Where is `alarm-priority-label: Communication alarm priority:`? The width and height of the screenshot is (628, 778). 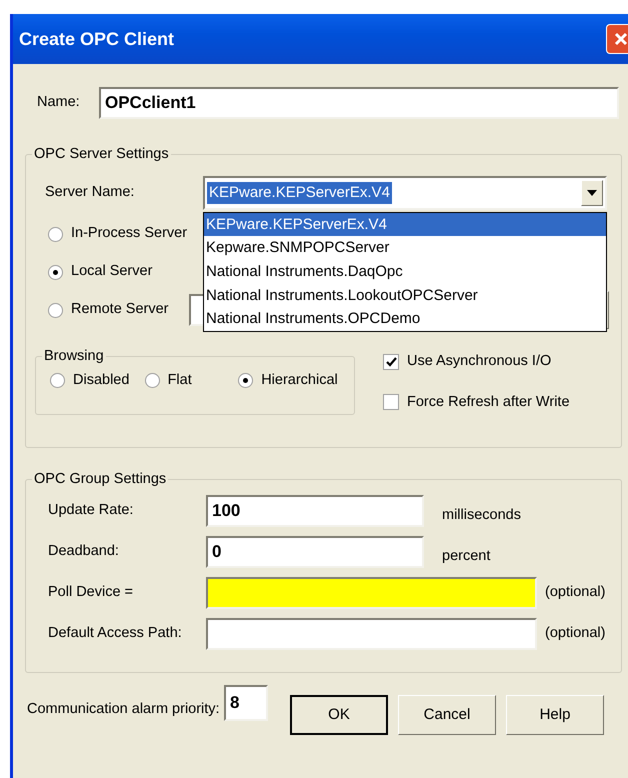
alarm-priority-label: Communication alarm priority: is located at coordinates (123, 710).